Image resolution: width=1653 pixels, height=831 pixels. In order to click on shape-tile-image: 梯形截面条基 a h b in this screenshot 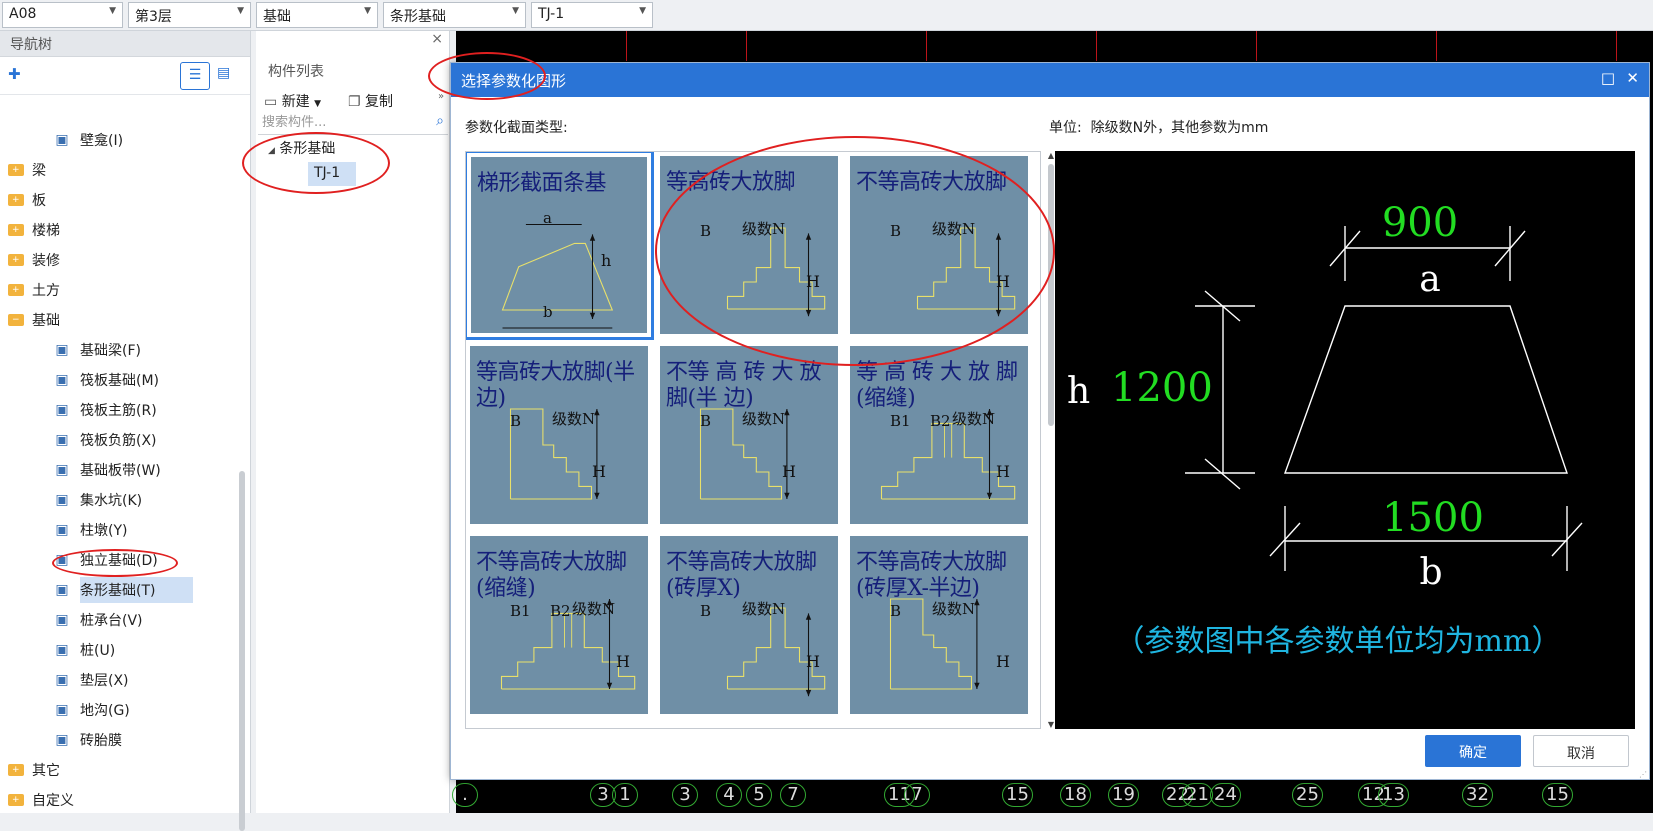, I will do `click(559, 245)`.